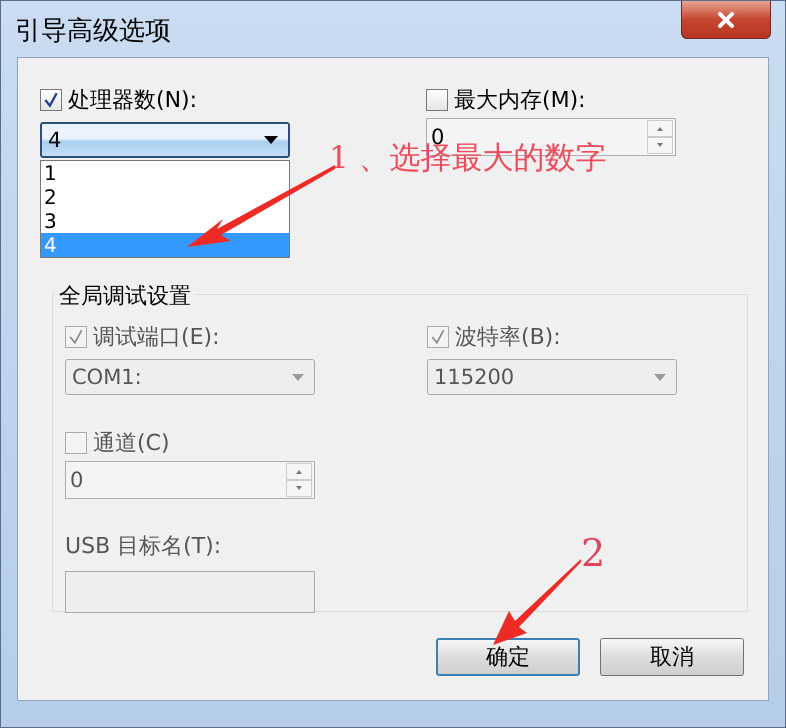  What do you see at coordinates (660, 137) in the screenshot?
I see `spin-buttons` at bounding box center [660, 137].